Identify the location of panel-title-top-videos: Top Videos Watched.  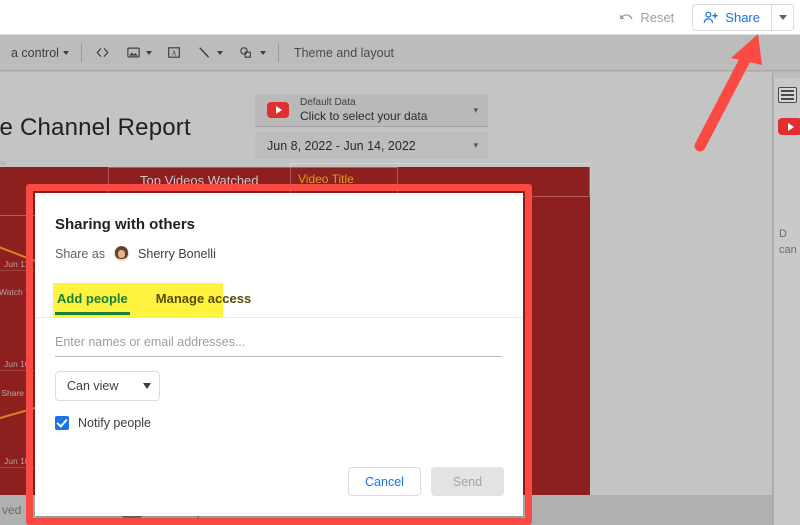
(199, 180).